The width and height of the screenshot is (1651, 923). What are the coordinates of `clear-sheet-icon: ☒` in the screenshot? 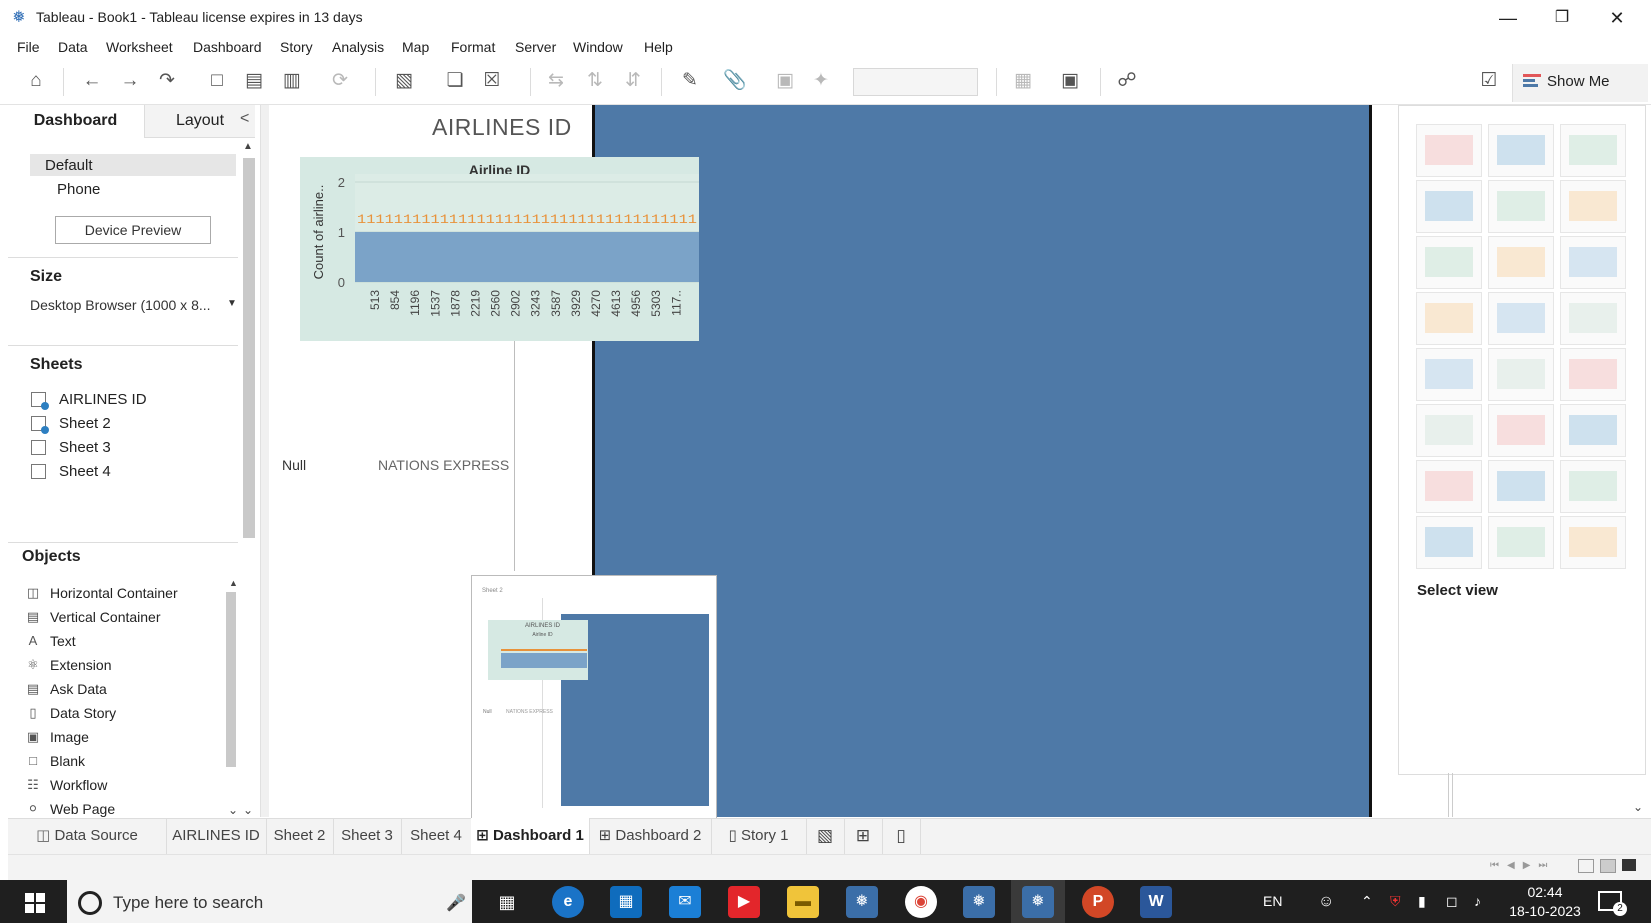 It's located at (492, 81).